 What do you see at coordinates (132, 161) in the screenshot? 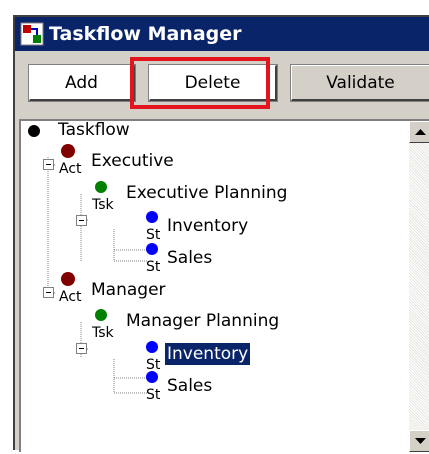
I see `tree-node-executive: Executive` at bounding box center [132, 161].